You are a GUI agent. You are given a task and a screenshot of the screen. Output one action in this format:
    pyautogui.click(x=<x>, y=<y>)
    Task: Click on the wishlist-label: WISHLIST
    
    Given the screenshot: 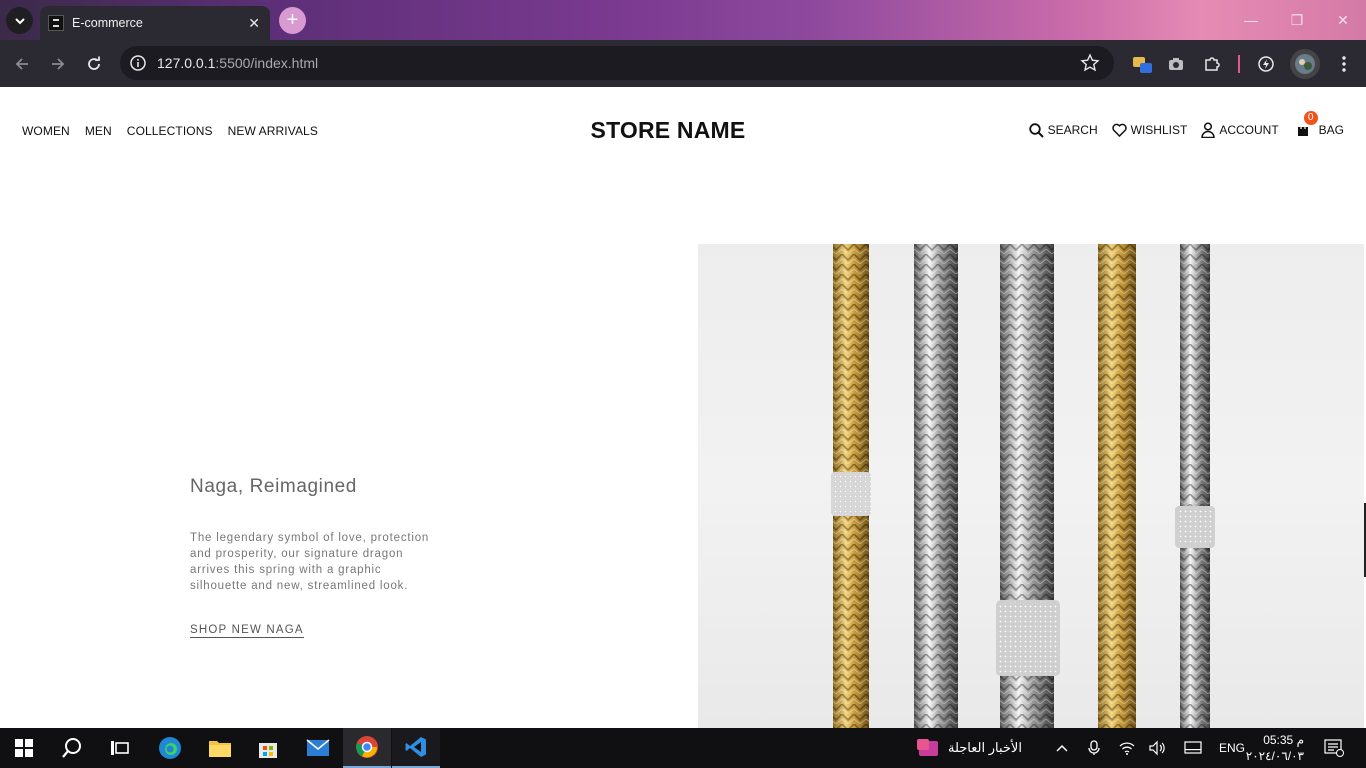 What is the action you would take?
    pyautogui.click(x=1159, y=130)
    